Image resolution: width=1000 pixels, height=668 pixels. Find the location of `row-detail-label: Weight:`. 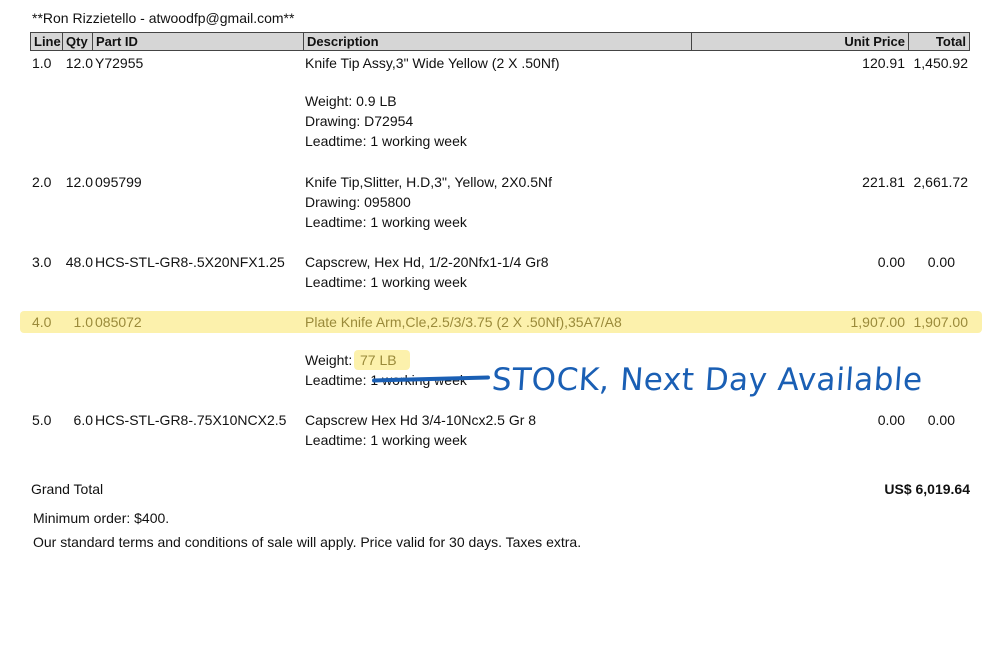

row-detail-label: Weight: is located at coordinates (329, 360).